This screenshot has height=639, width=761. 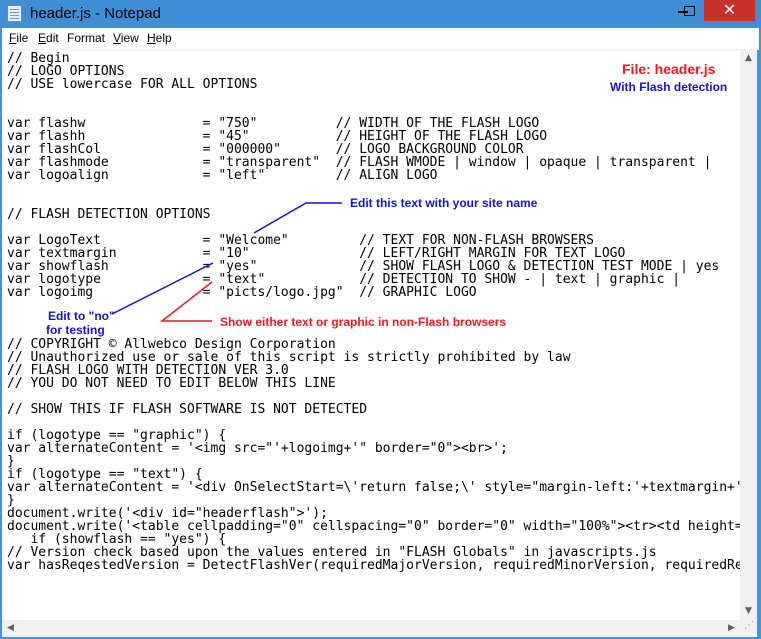 I want to click on window-title: header.js - Notepad, so click(x=95, y=13).